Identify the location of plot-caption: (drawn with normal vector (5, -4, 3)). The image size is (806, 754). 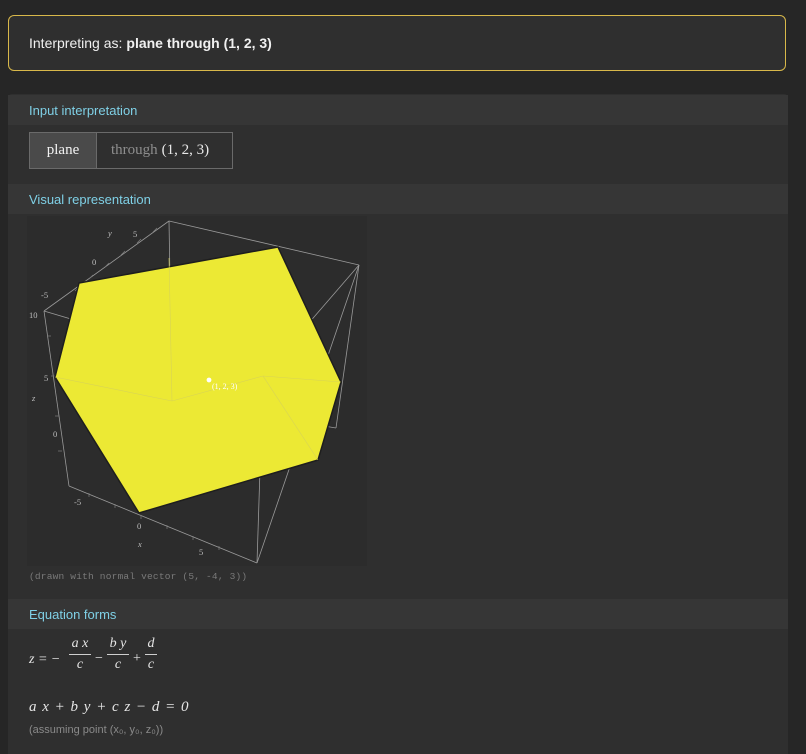
(138, 576).